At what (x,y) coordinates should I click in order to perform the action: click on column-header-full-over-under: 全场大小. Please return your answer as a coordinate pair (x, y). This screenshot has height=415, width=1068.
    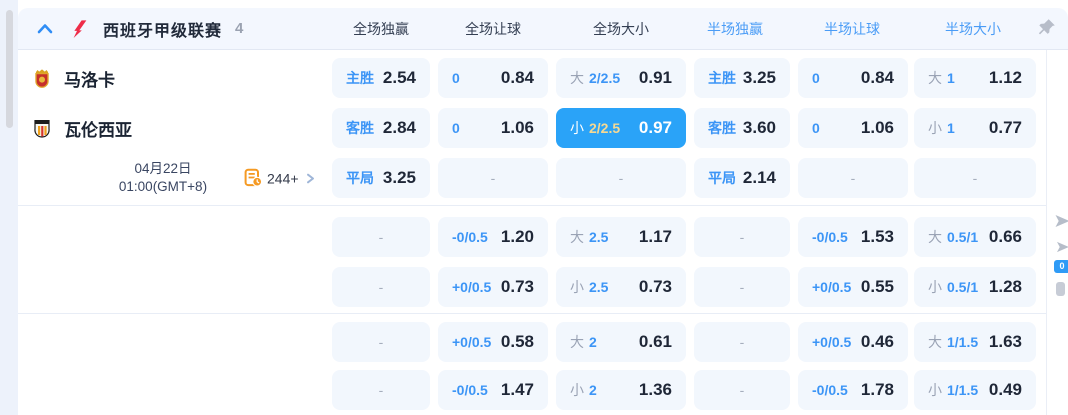
    Looking at the image, I should click on (621, 28).